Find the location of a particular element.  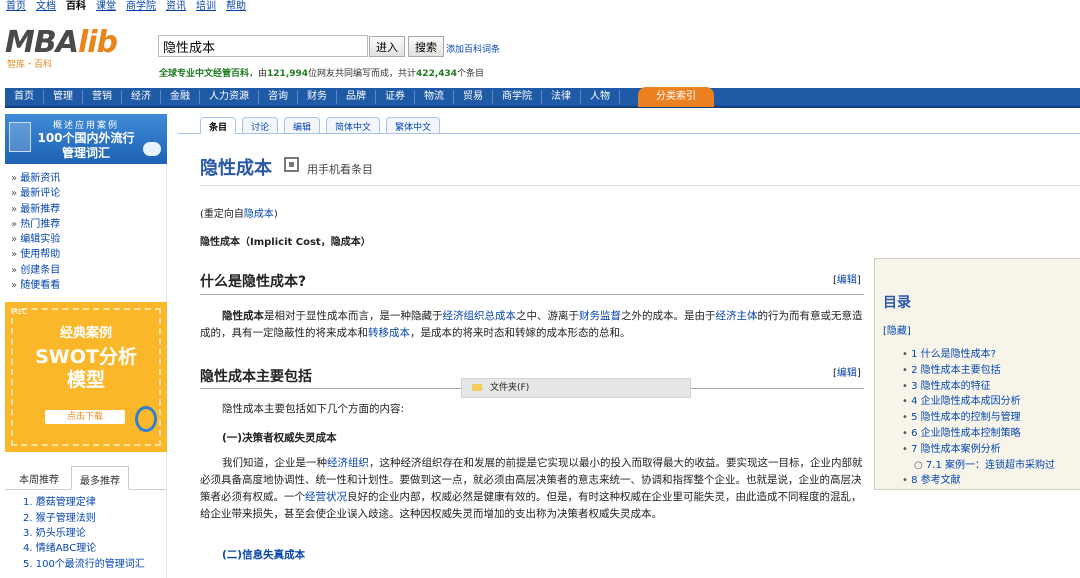

quick-link-help: 使用帮助 is located at coordinates (88, 254).